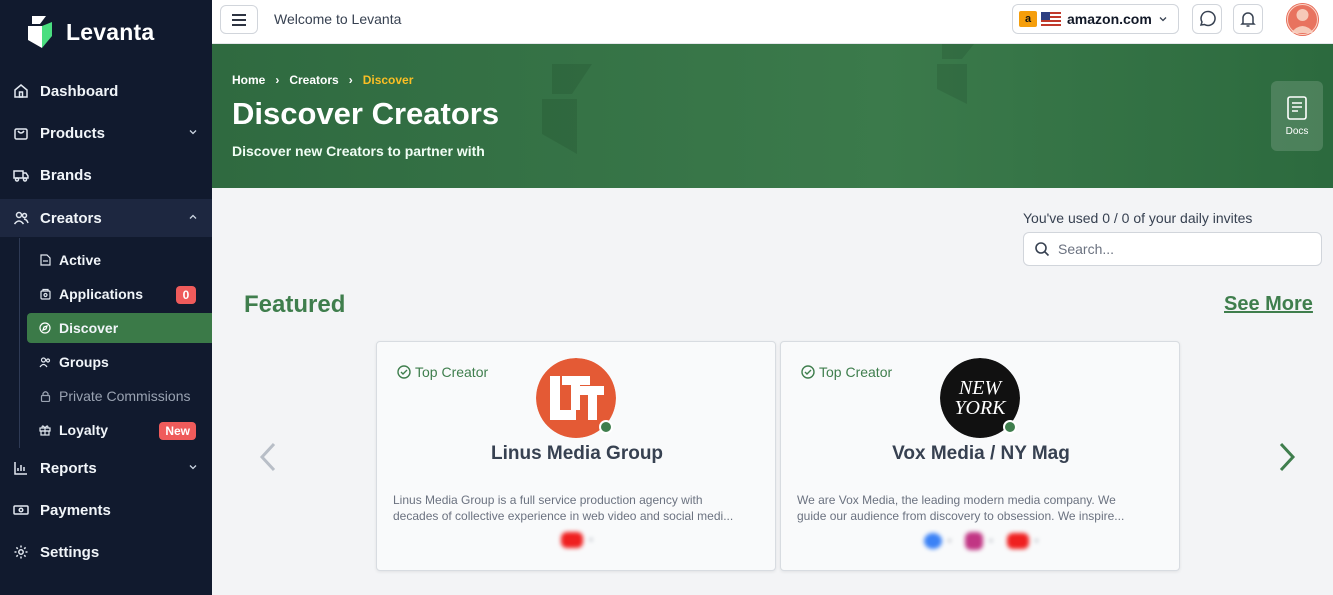 The width and height of the screenshot is (1333, 595). I want to click on search-box, so click(1172, 249).